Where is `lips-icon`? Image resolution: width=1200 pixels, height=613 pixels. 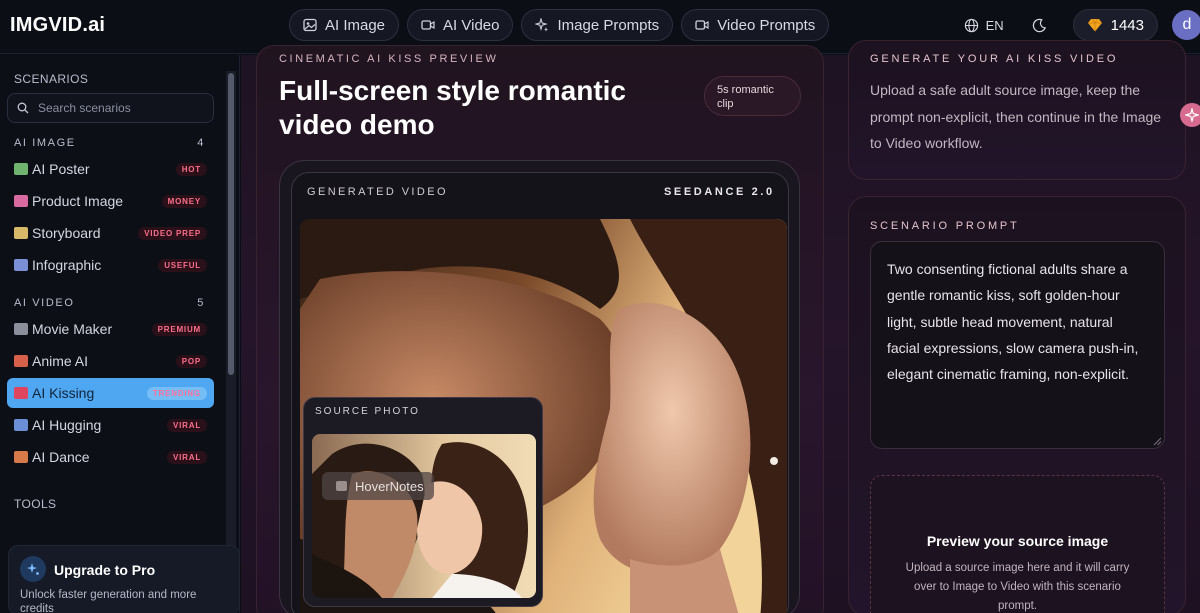
lips-icon is located at coordinates (21, 393).